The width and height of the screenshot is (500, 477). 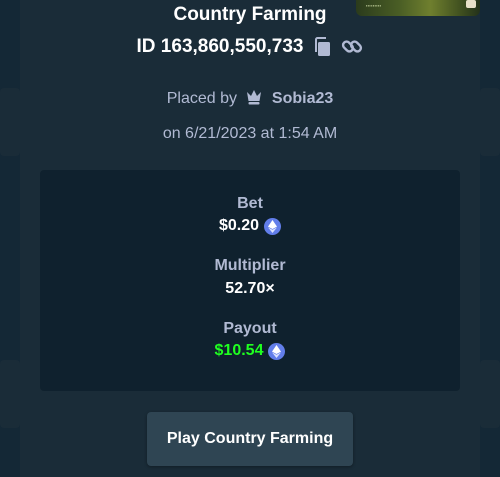 What do you see at coordinates (250, 14) in the screenshot?
I see `game-title: Country Farming` at bounding box center [250, 14].